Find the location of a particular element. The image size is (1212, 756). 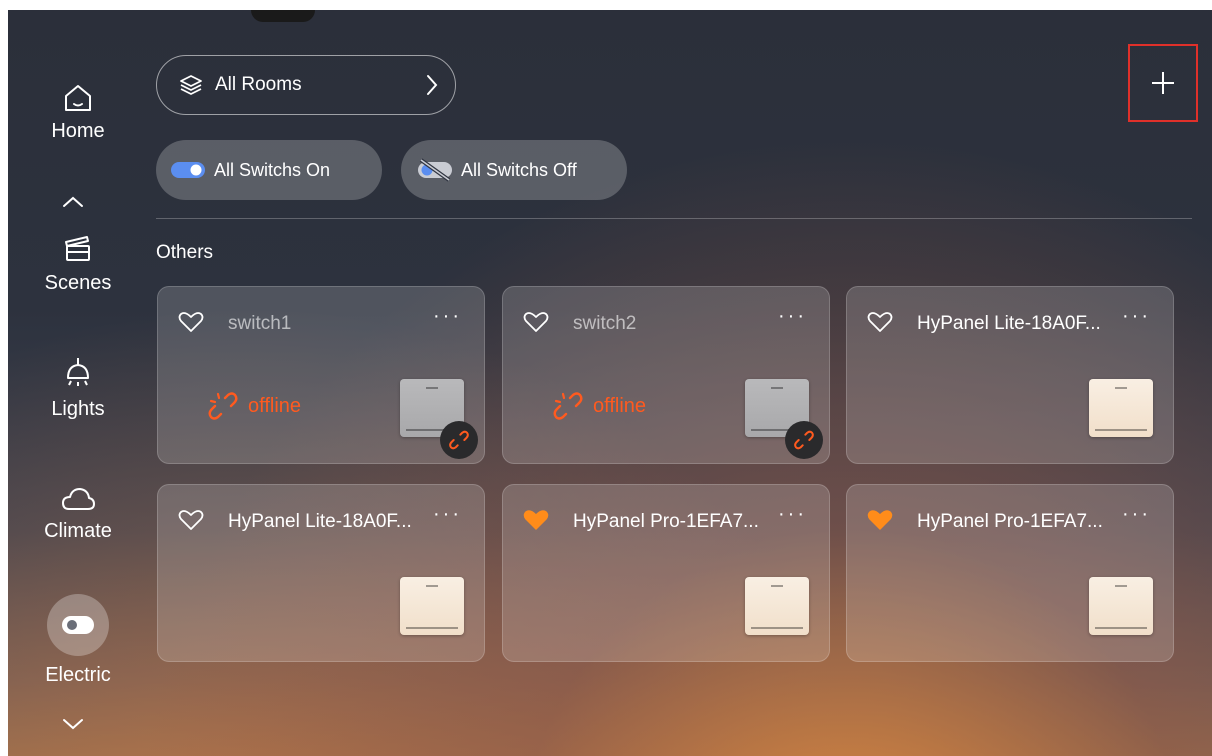

chevron-down-icon is located at coordinates (73, 724).